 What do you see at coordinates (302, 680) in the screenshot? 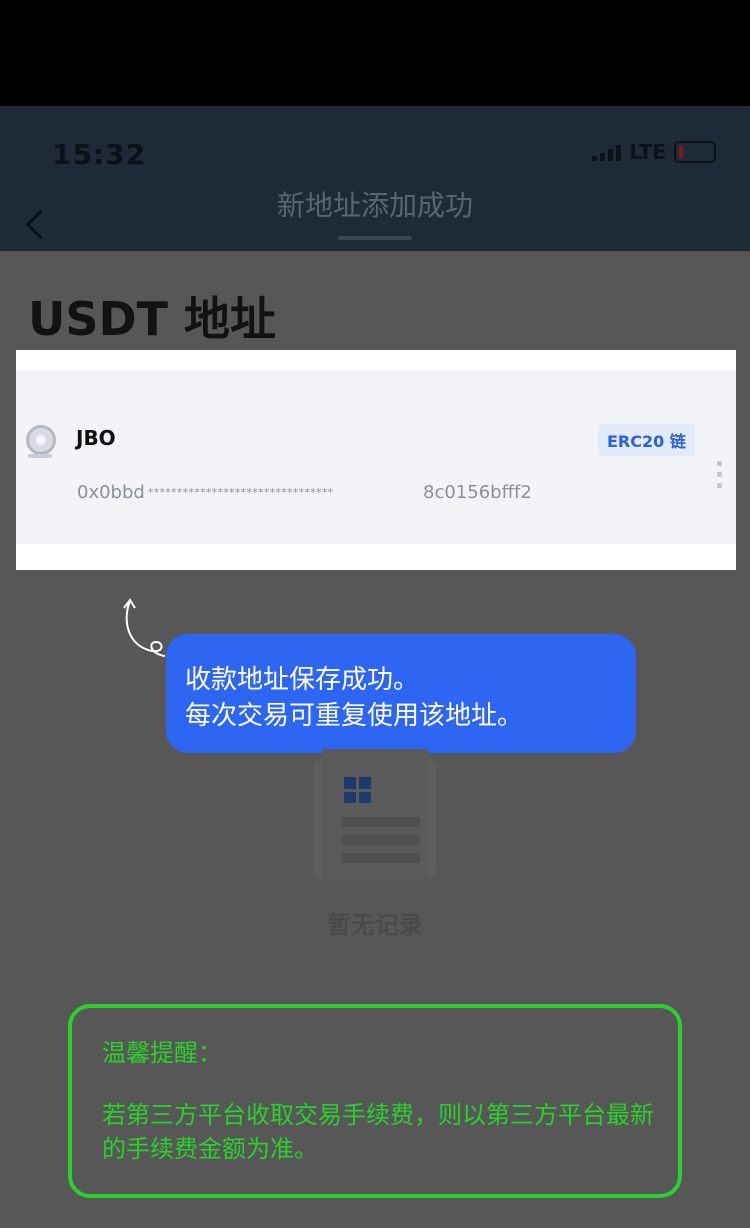
I see `tooltip-line-1: 收款地址保存成功。` at bounding box center [302, 680].